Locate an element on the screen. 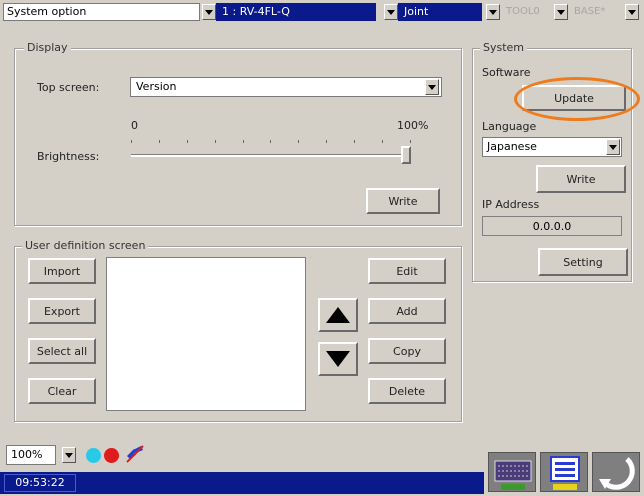 Image resolution: width=644 pixels, height=496 pixels. mode-select: System option is located at coordinates (101, 12).